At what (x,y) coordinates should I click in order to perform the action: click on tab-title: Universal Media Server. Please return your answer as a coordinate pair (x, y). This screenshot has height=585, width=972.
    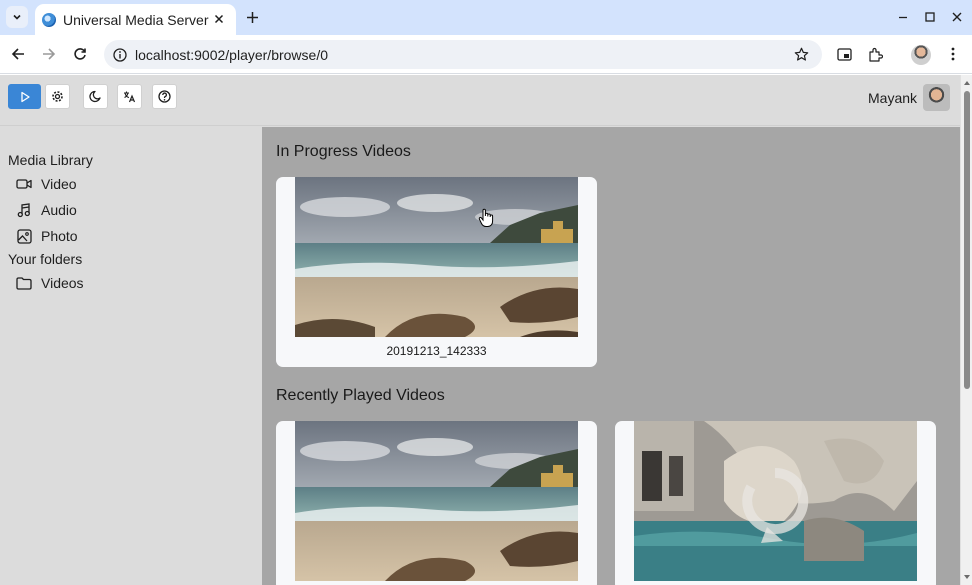
    Looking at the image, I should click on (136, 19).